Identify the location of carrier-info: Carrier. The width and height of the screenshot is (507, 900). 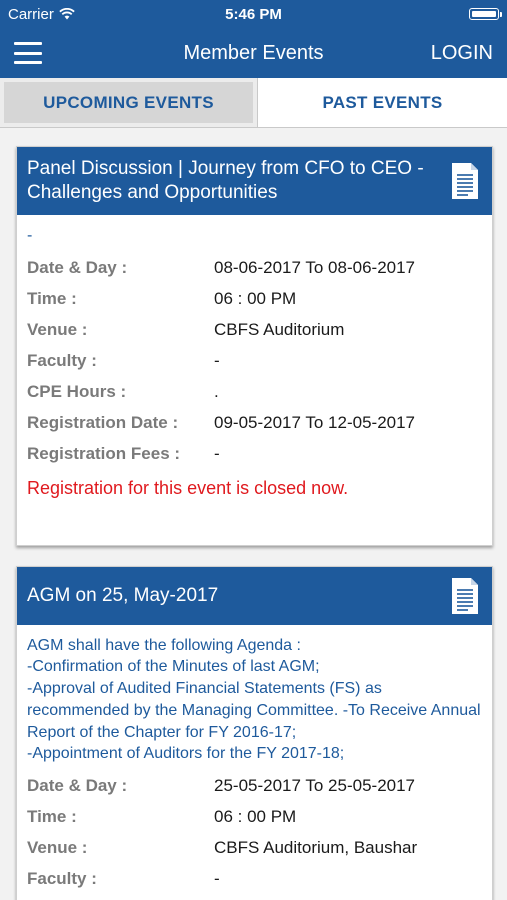
(41, 14).